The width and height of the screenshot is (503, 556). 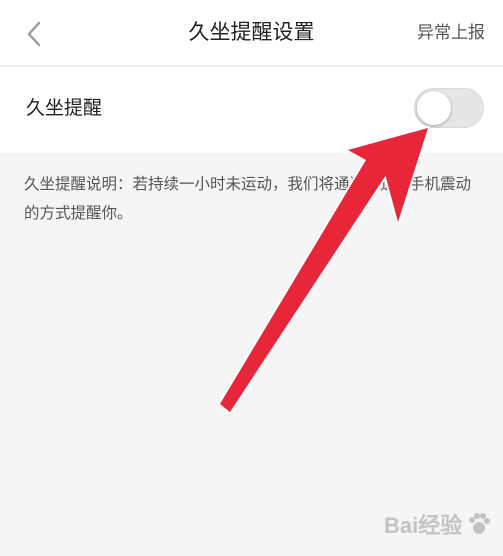 What do you see at coordinates (64, 108) in the screenshot?
I see `sedentary-reminder-label: 久坐提醒` at bounding box center [64, 108].